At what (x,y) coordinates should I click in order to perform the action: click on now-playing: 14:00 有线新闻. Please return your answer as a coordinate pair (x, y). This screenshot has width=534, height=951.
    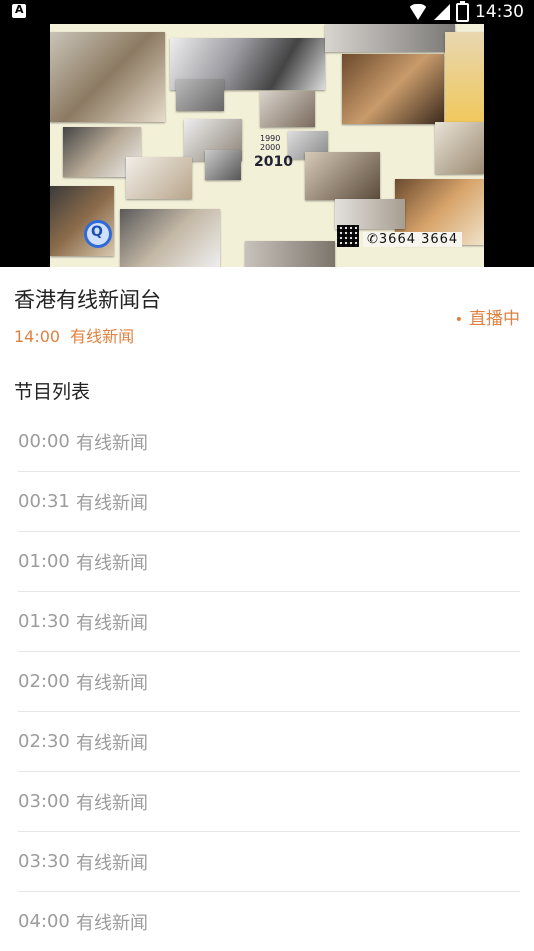
    Looking at the image, I should click on (74, 335).